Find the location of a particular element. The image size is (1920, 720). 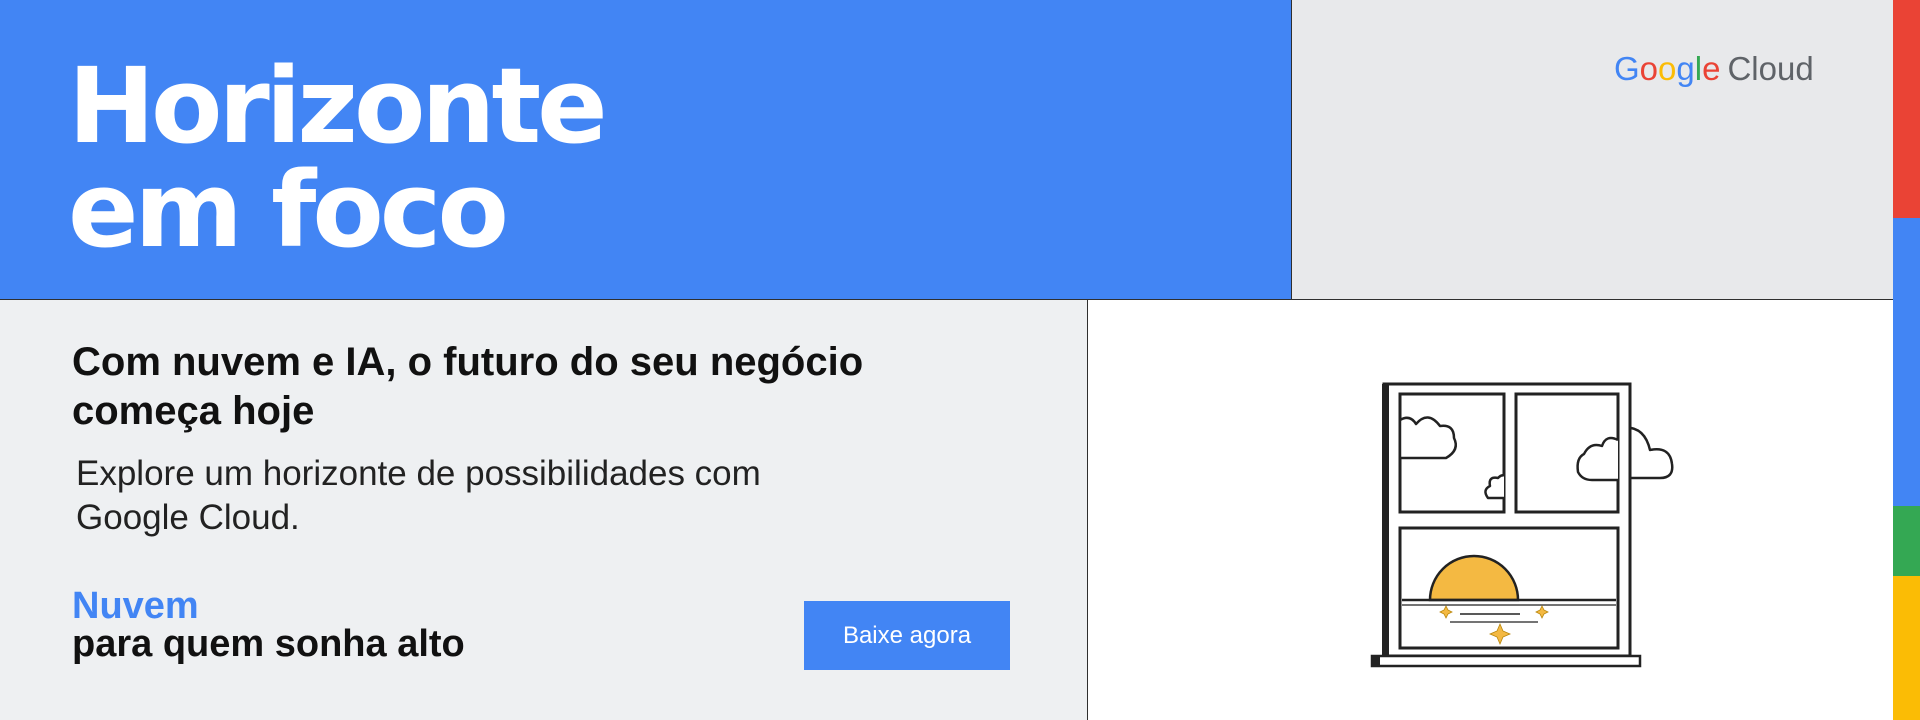

logo-letter-g: G is located at coordinates (1627, 68).